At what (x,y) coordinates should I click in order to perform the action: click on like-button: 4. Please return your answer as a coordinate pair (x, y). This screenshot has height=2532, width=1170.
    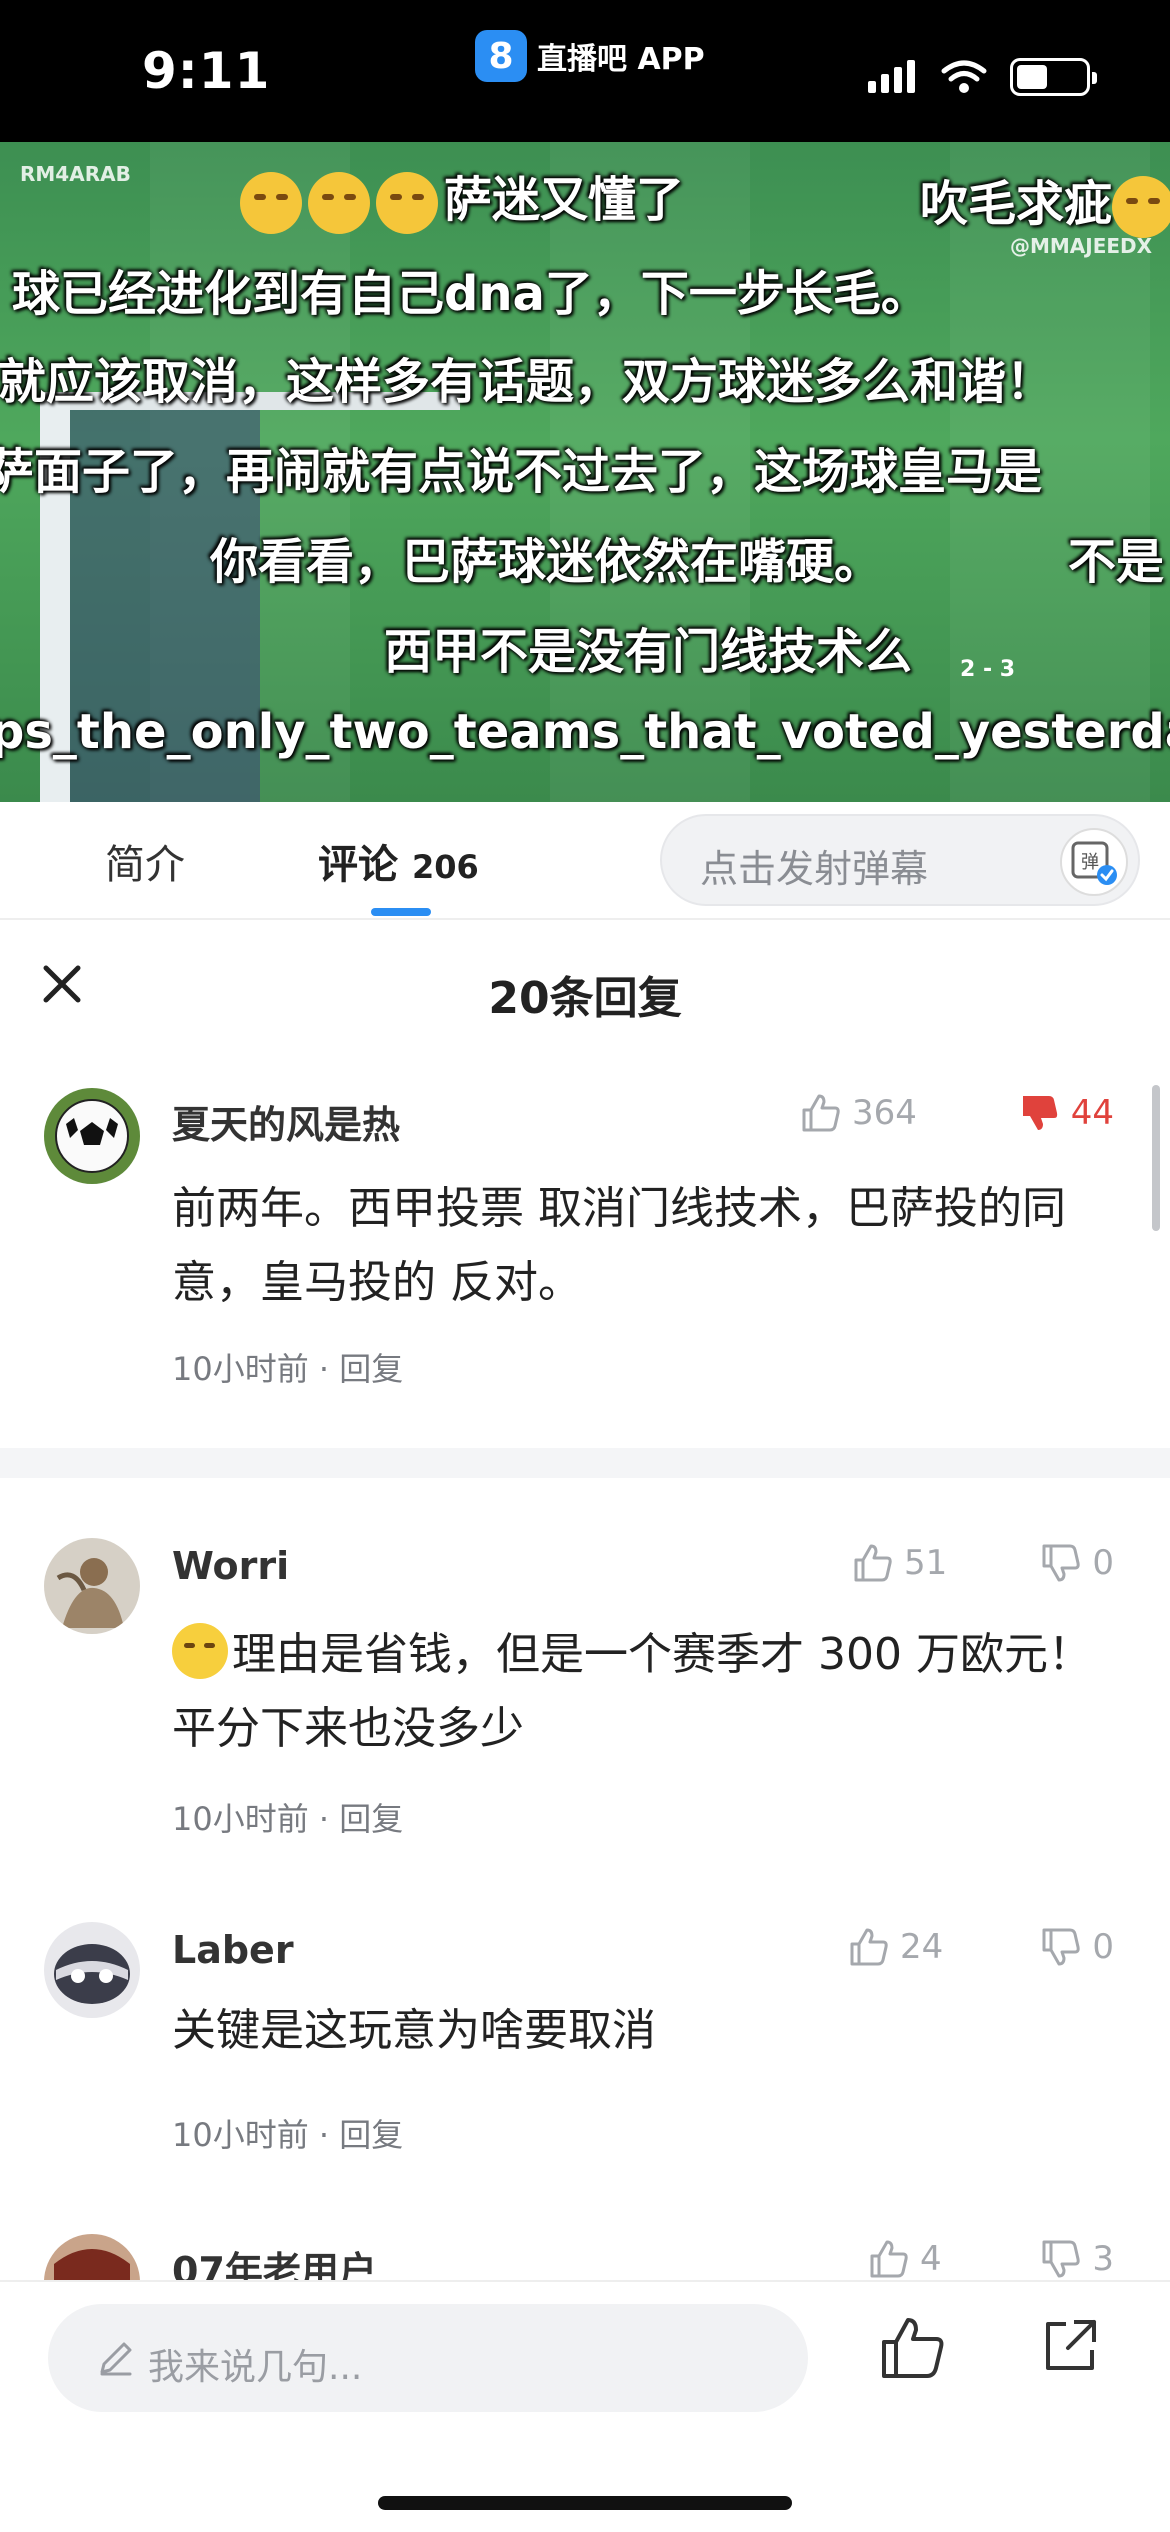
    Looking at the image, I should click on (905, 2259).